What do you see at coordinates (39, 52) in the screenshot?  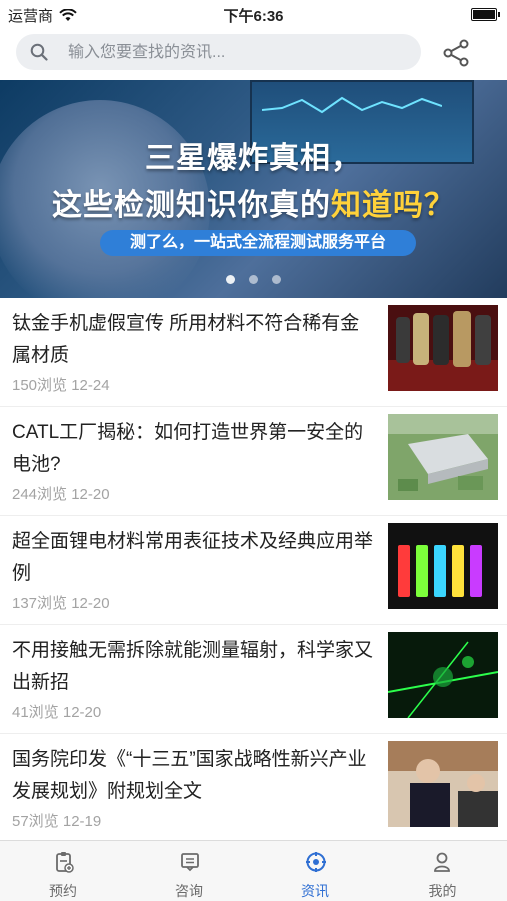 I see `search-icon` at bounding box center [39, 52].